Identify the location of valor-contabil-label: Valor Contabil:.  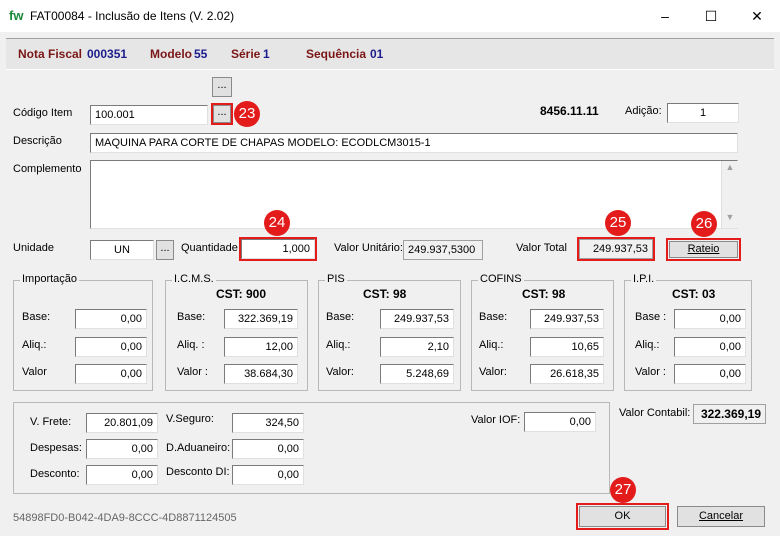
(655, 413).